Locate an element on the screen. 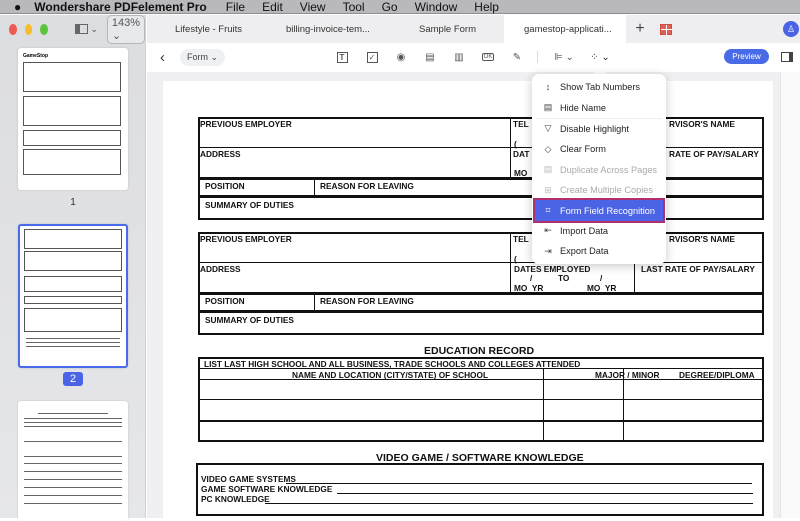  checkbox-icon: ✓ is located at coordinates (372, 57).